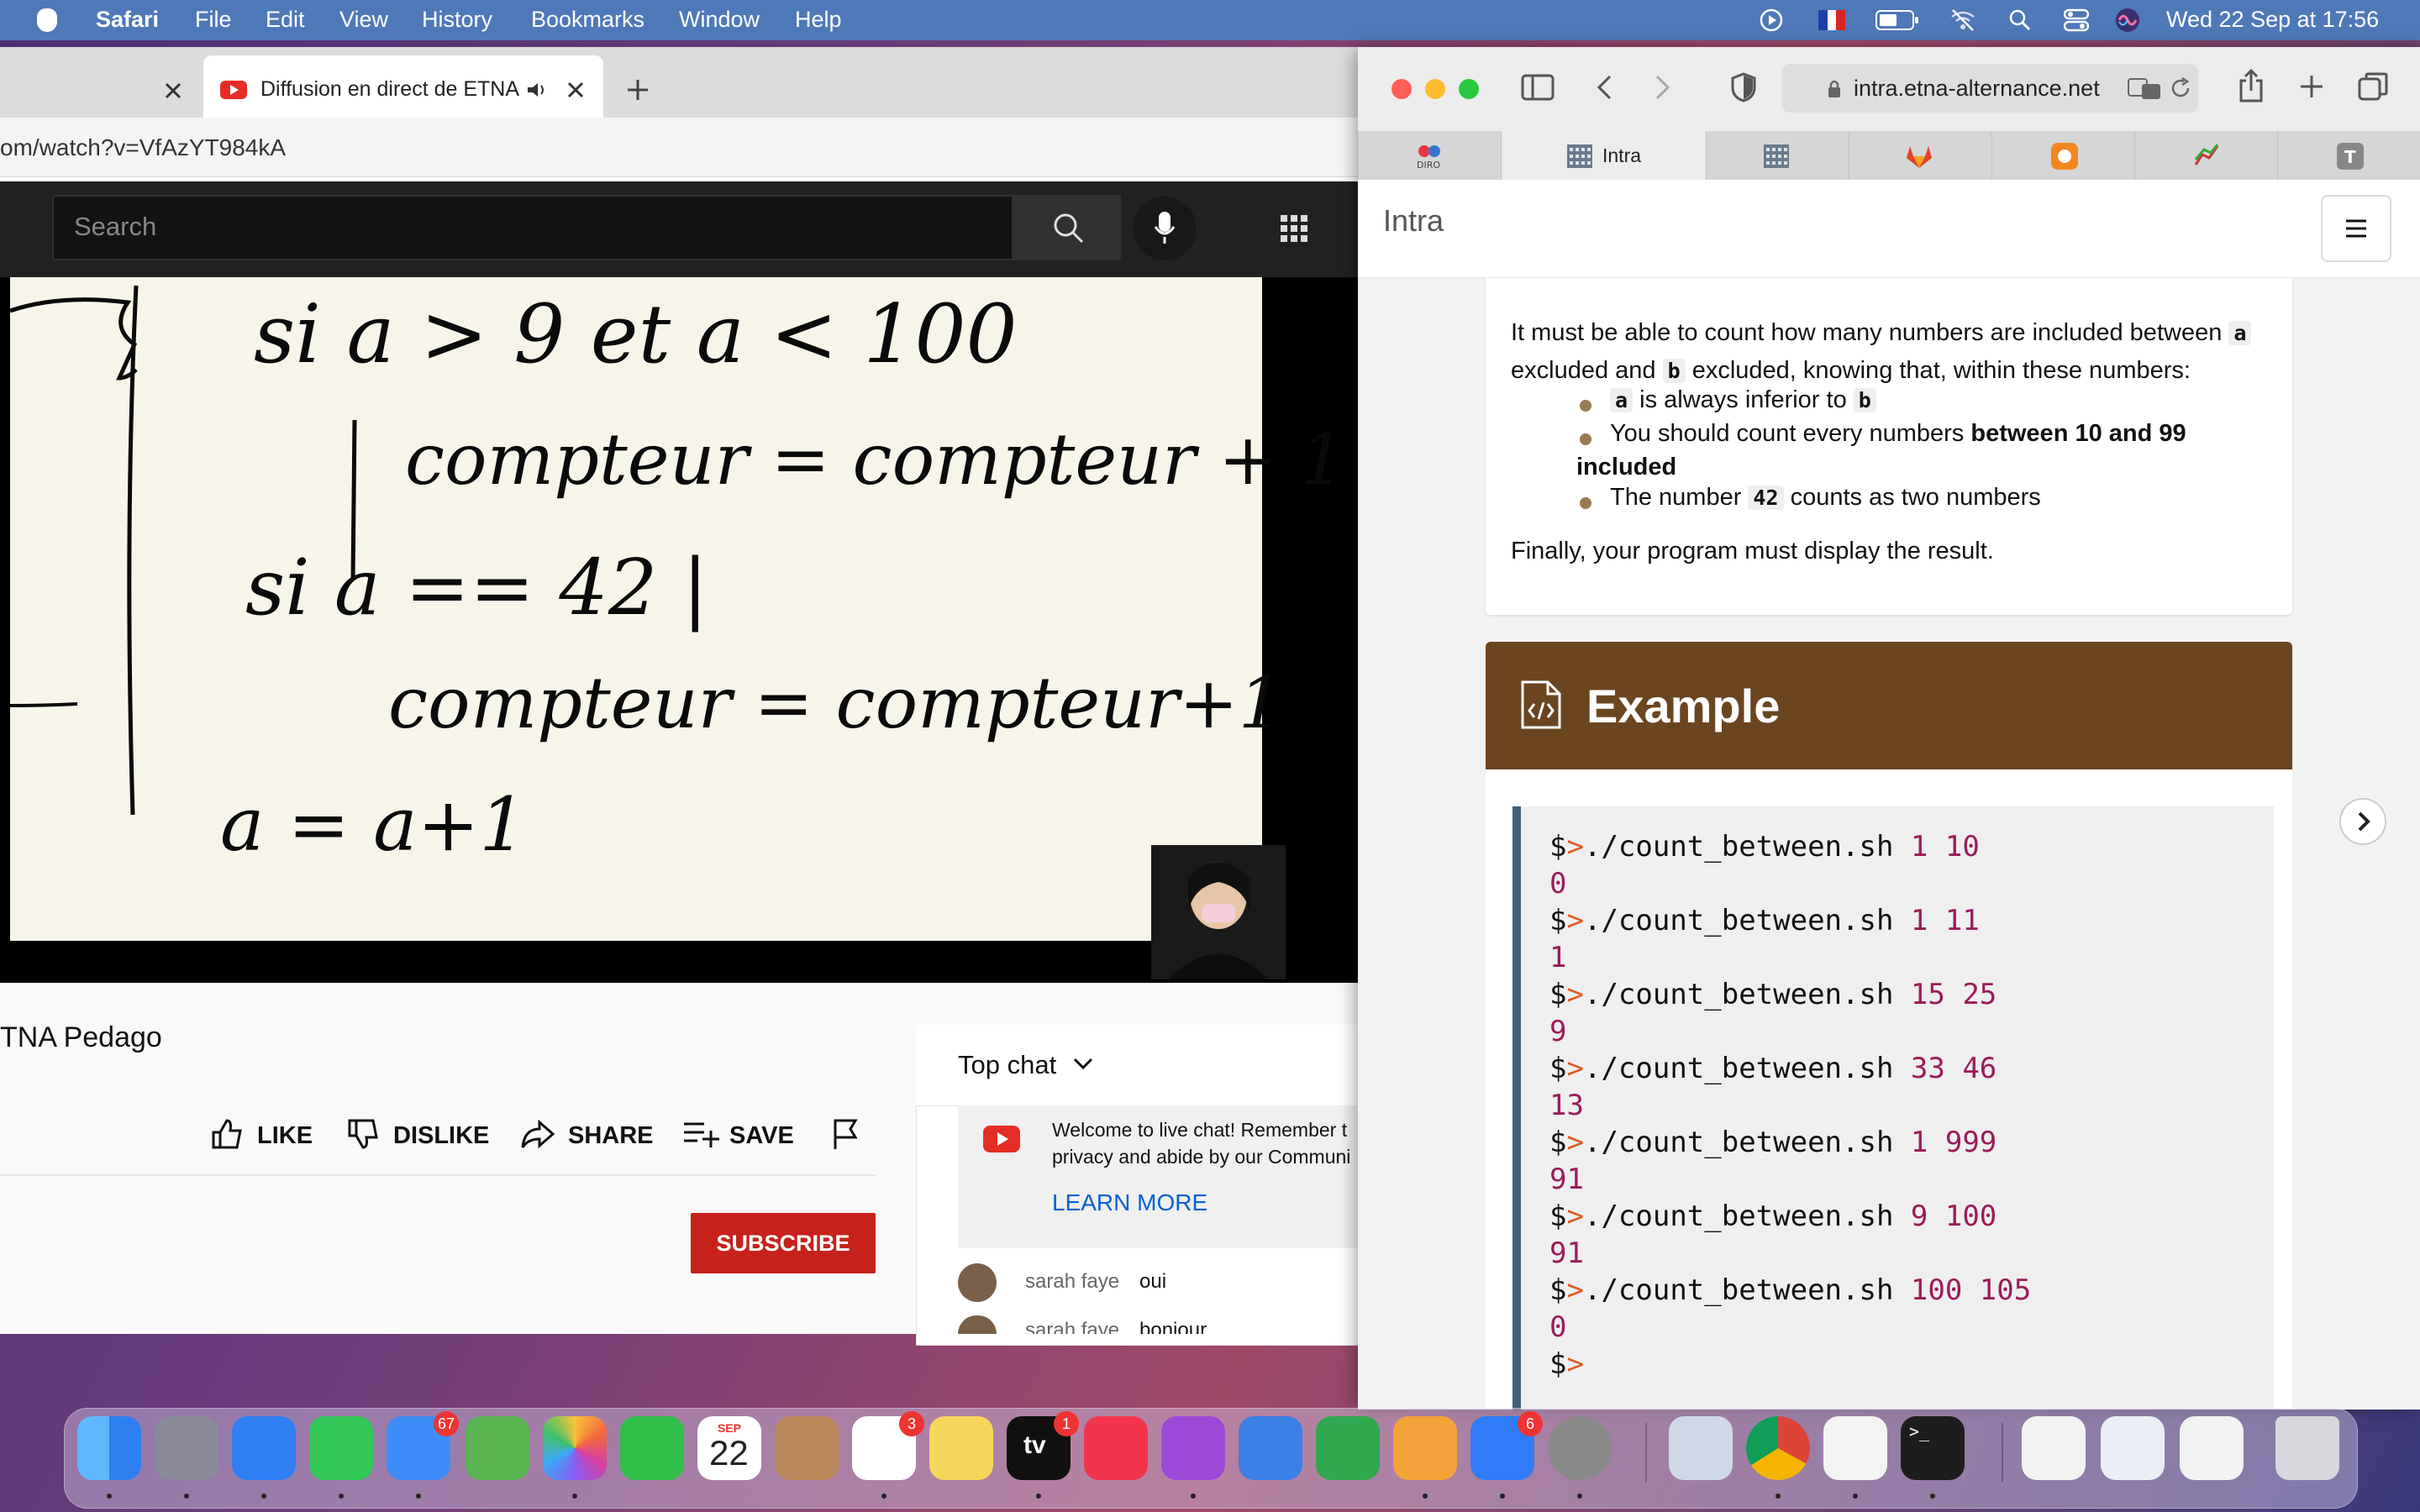 This screenshot has width=2420, height=1512. I want to click on shield-icon, so click(1743, 87).